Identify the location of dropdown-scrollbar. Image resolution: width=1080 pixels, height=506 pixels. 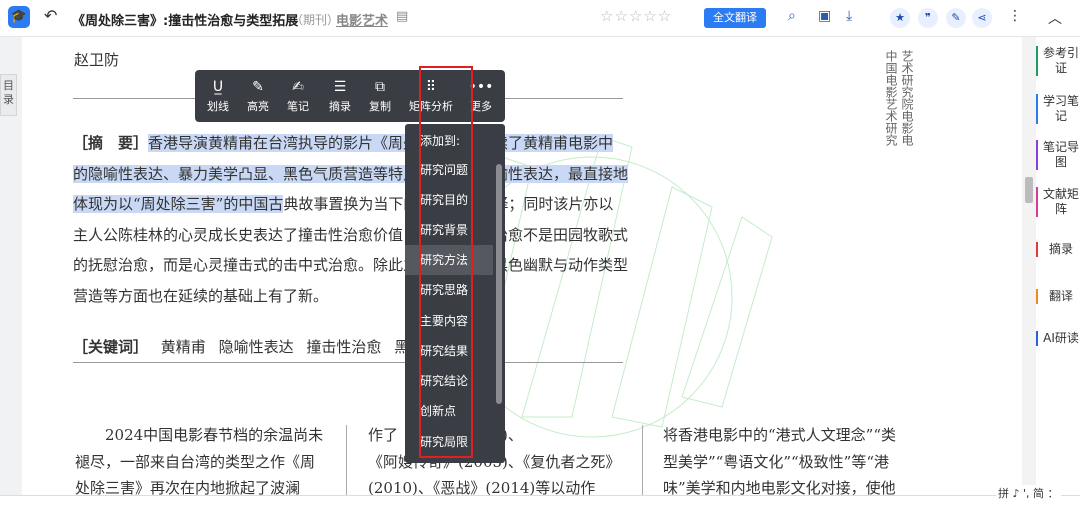
(499, 284).